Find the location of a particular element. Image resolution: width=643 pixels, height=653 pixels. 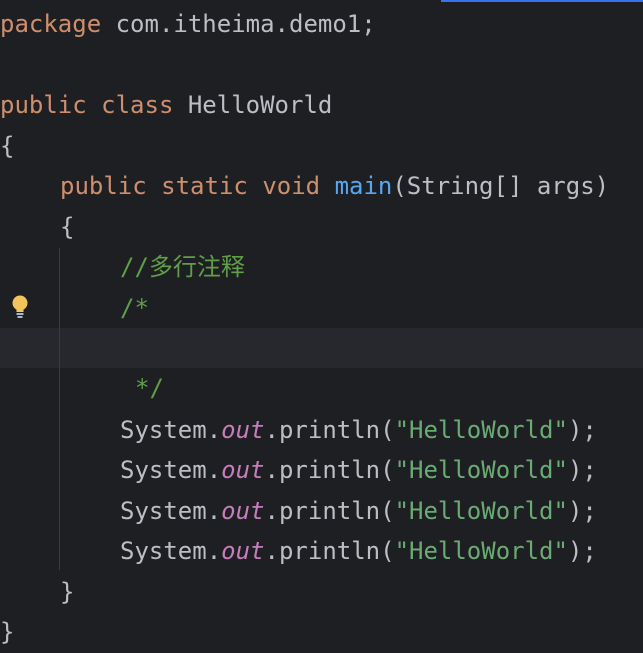

code-line-method-open-brace: { is located at coordinates (67, 227).